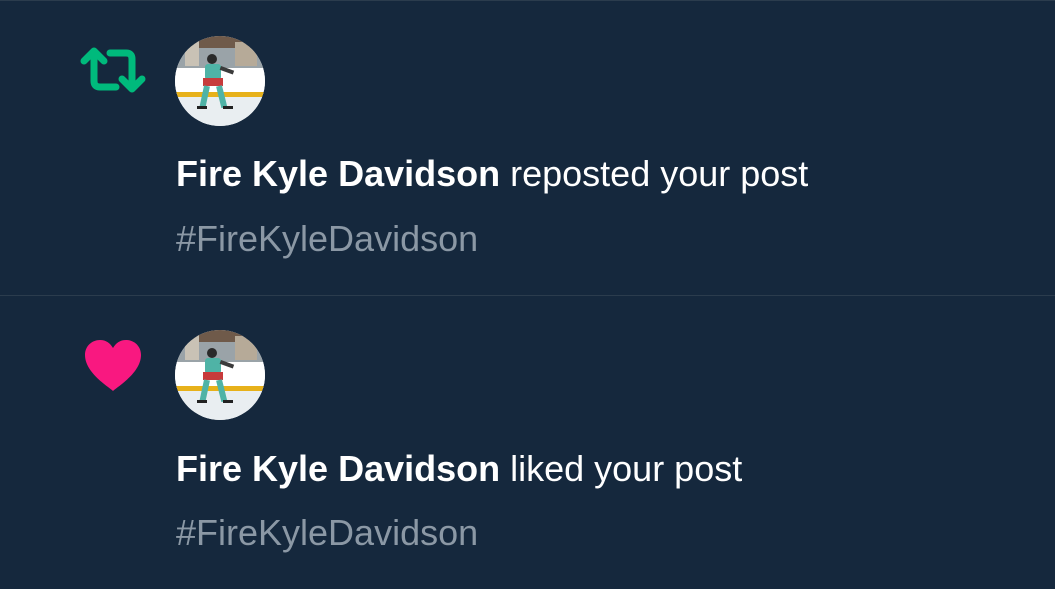 This screenshot has width=1055, height=589. What do you see at coordinates (113, 366) in the screenshot?
I see `heart-icon` at bounding box center [113, 366].